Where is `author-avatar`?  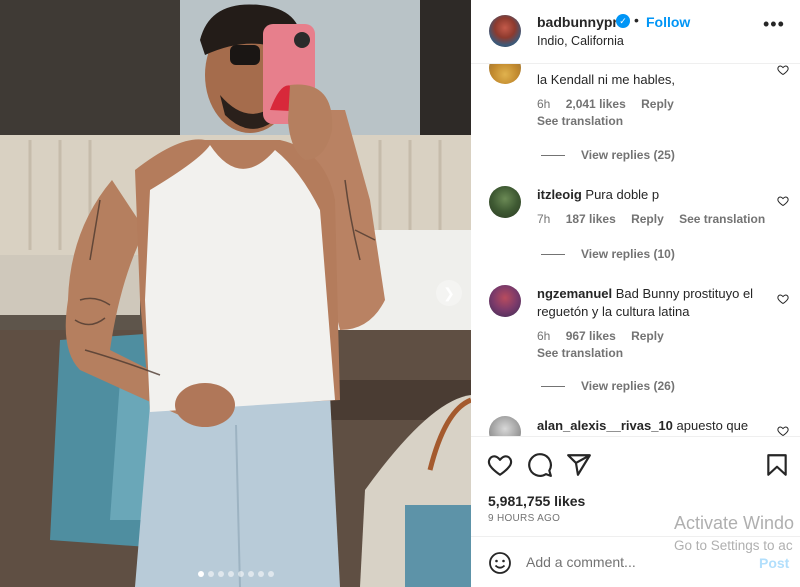
author-avatar is located at coordinates (505, 31).